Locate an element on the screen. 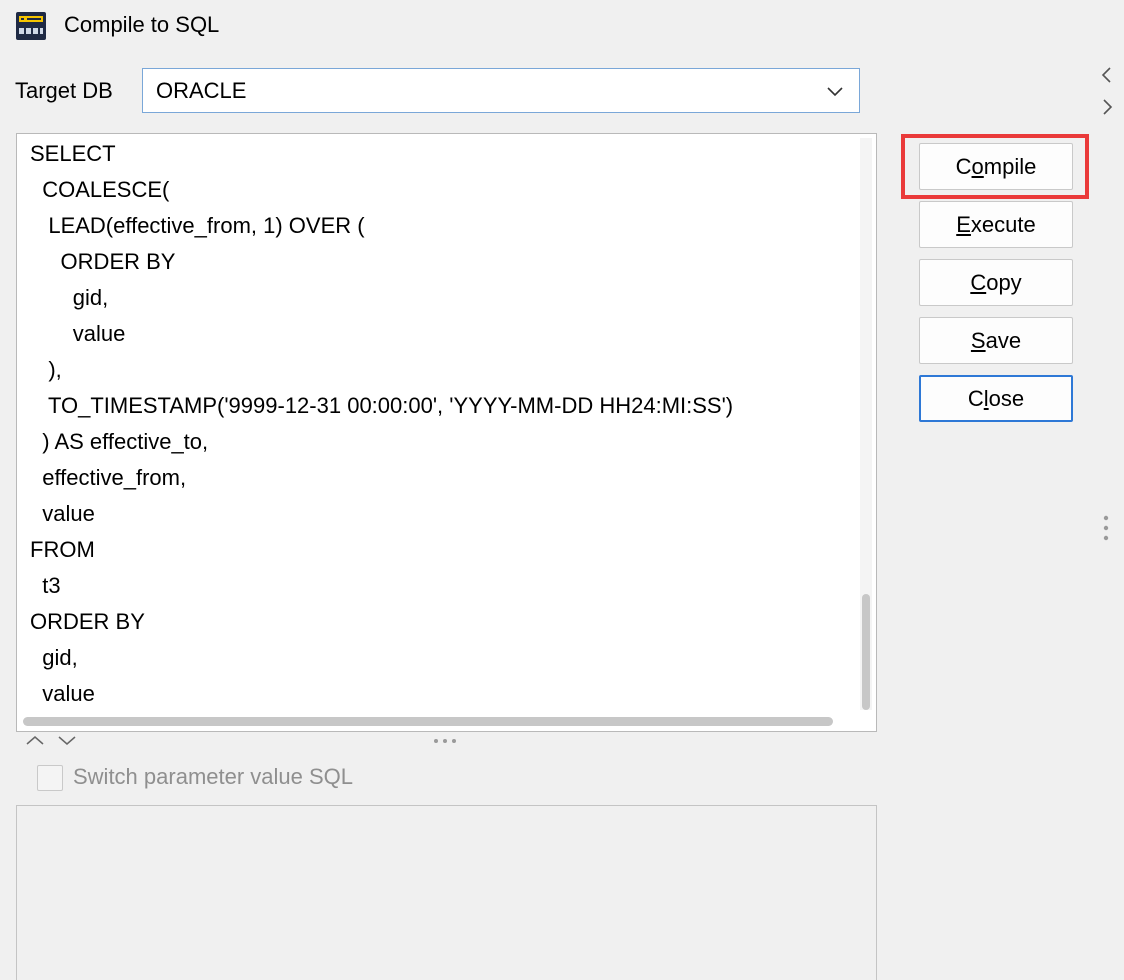  sql-line: COALESCE( is located at coordinates (100, 189).